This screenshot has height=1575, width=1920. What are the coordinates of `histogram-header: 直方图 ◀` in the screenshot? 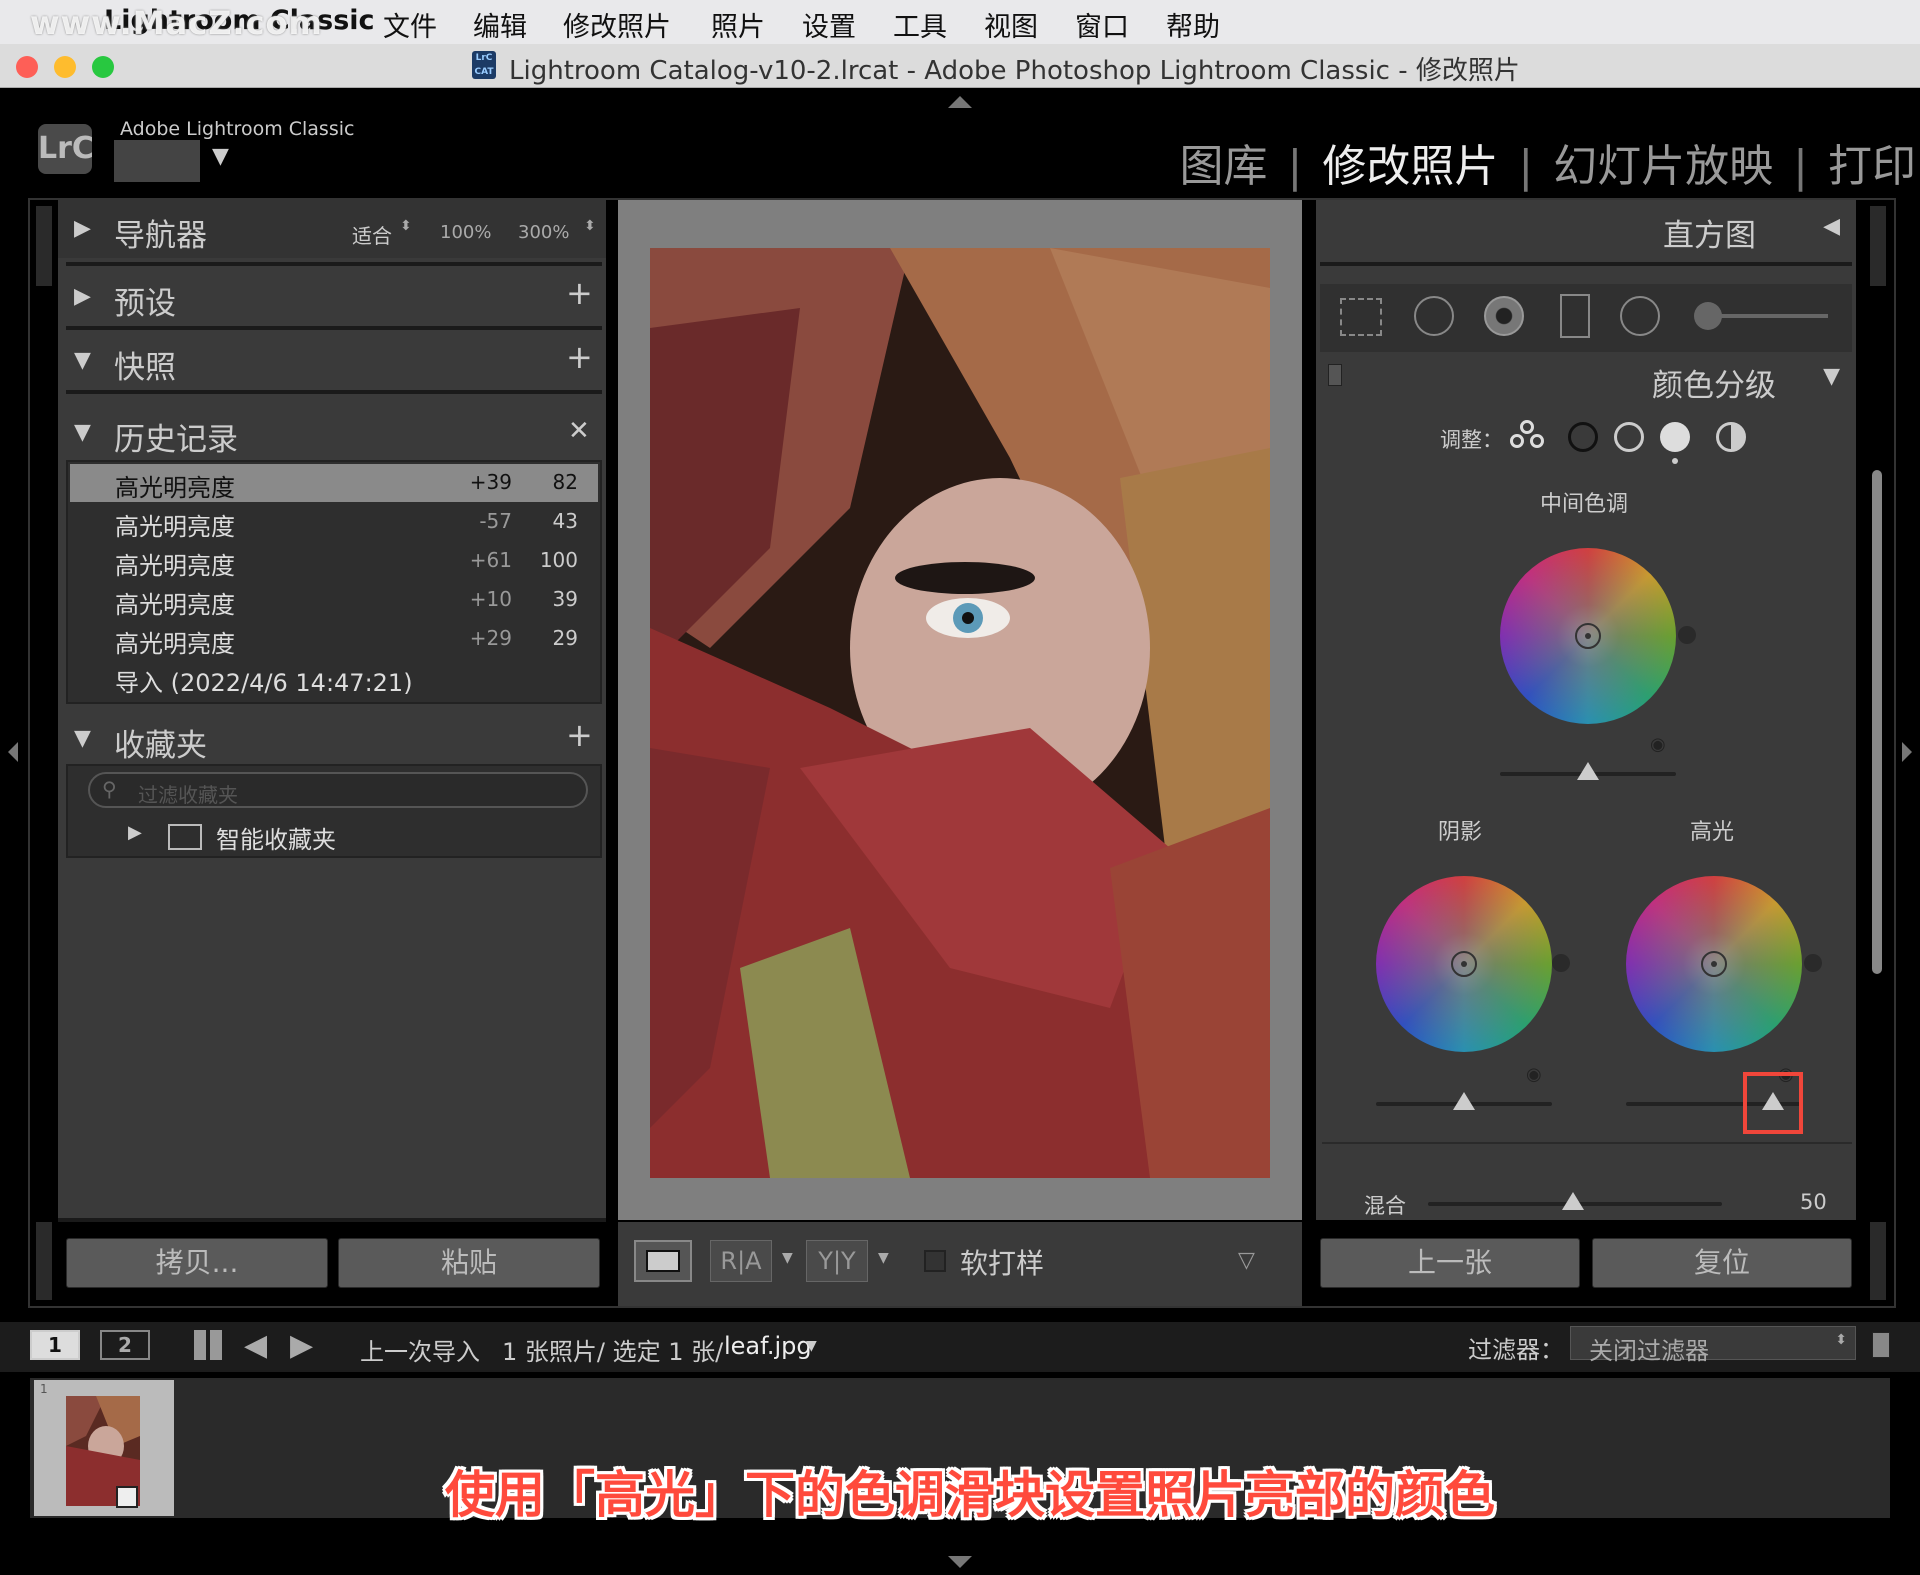 It's located at (1586, 229).